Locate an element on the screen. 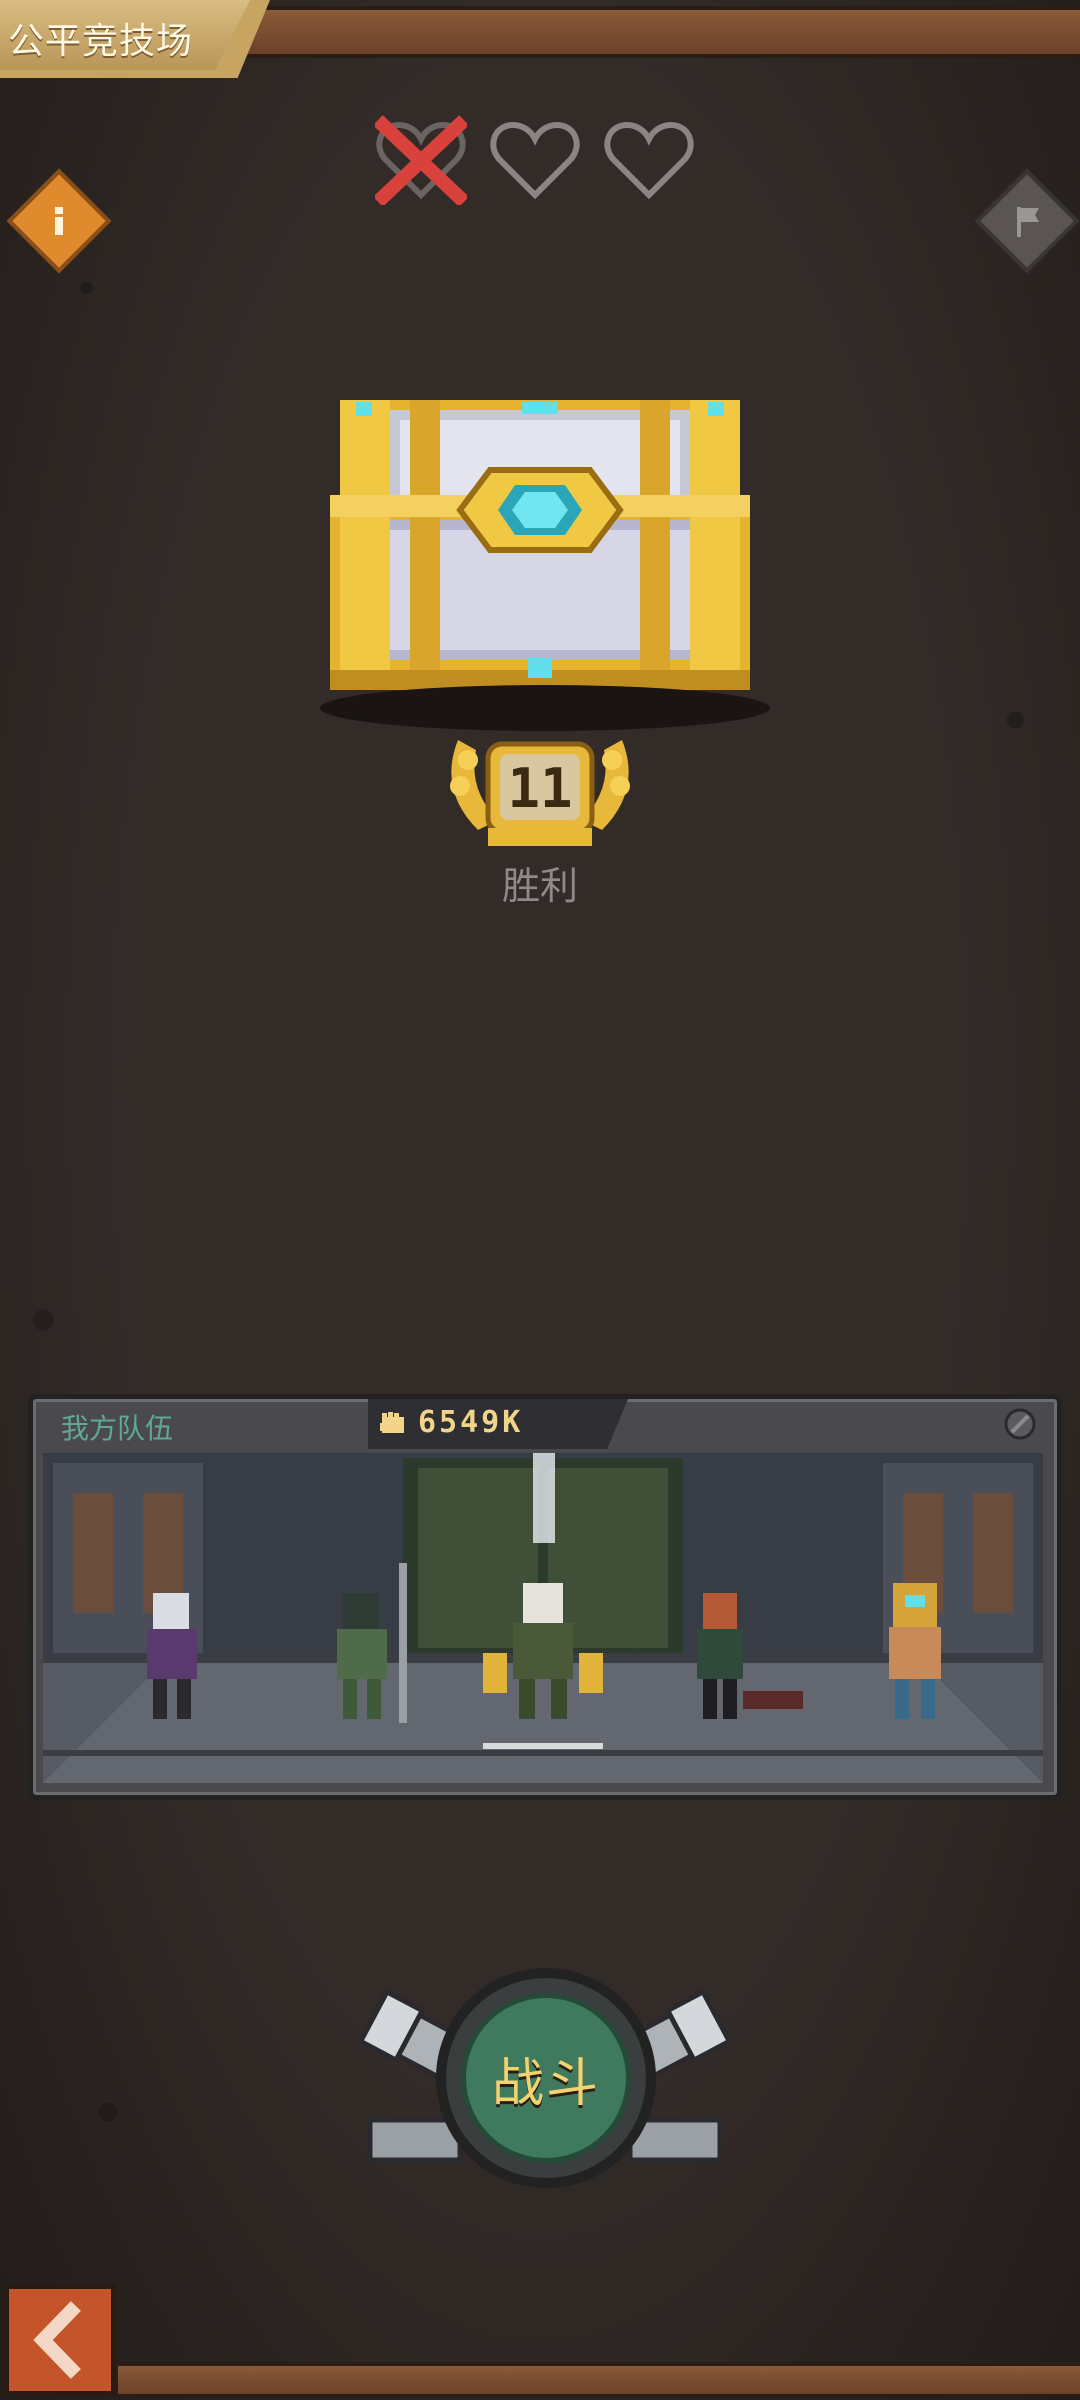  treasure-chest-icon is located at coordinates (540, 545).